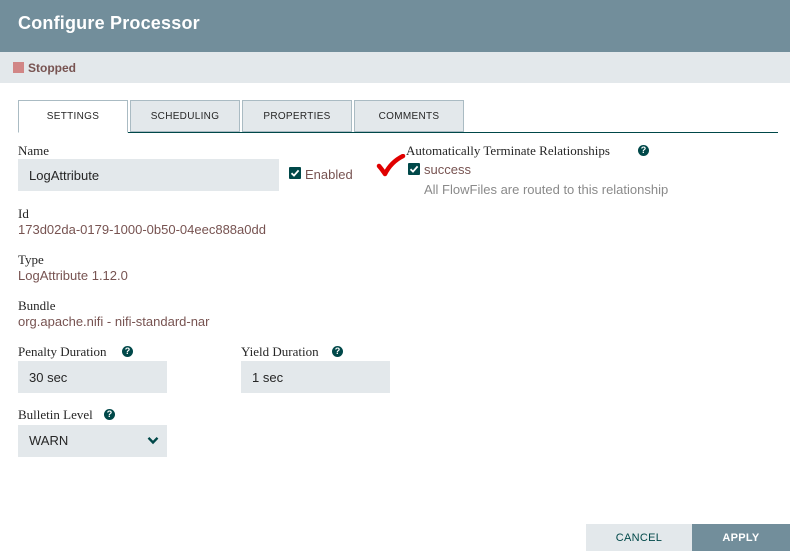 The image size is (790, 553). I want to click on bundle-label: Bundle, so click(37, 305).